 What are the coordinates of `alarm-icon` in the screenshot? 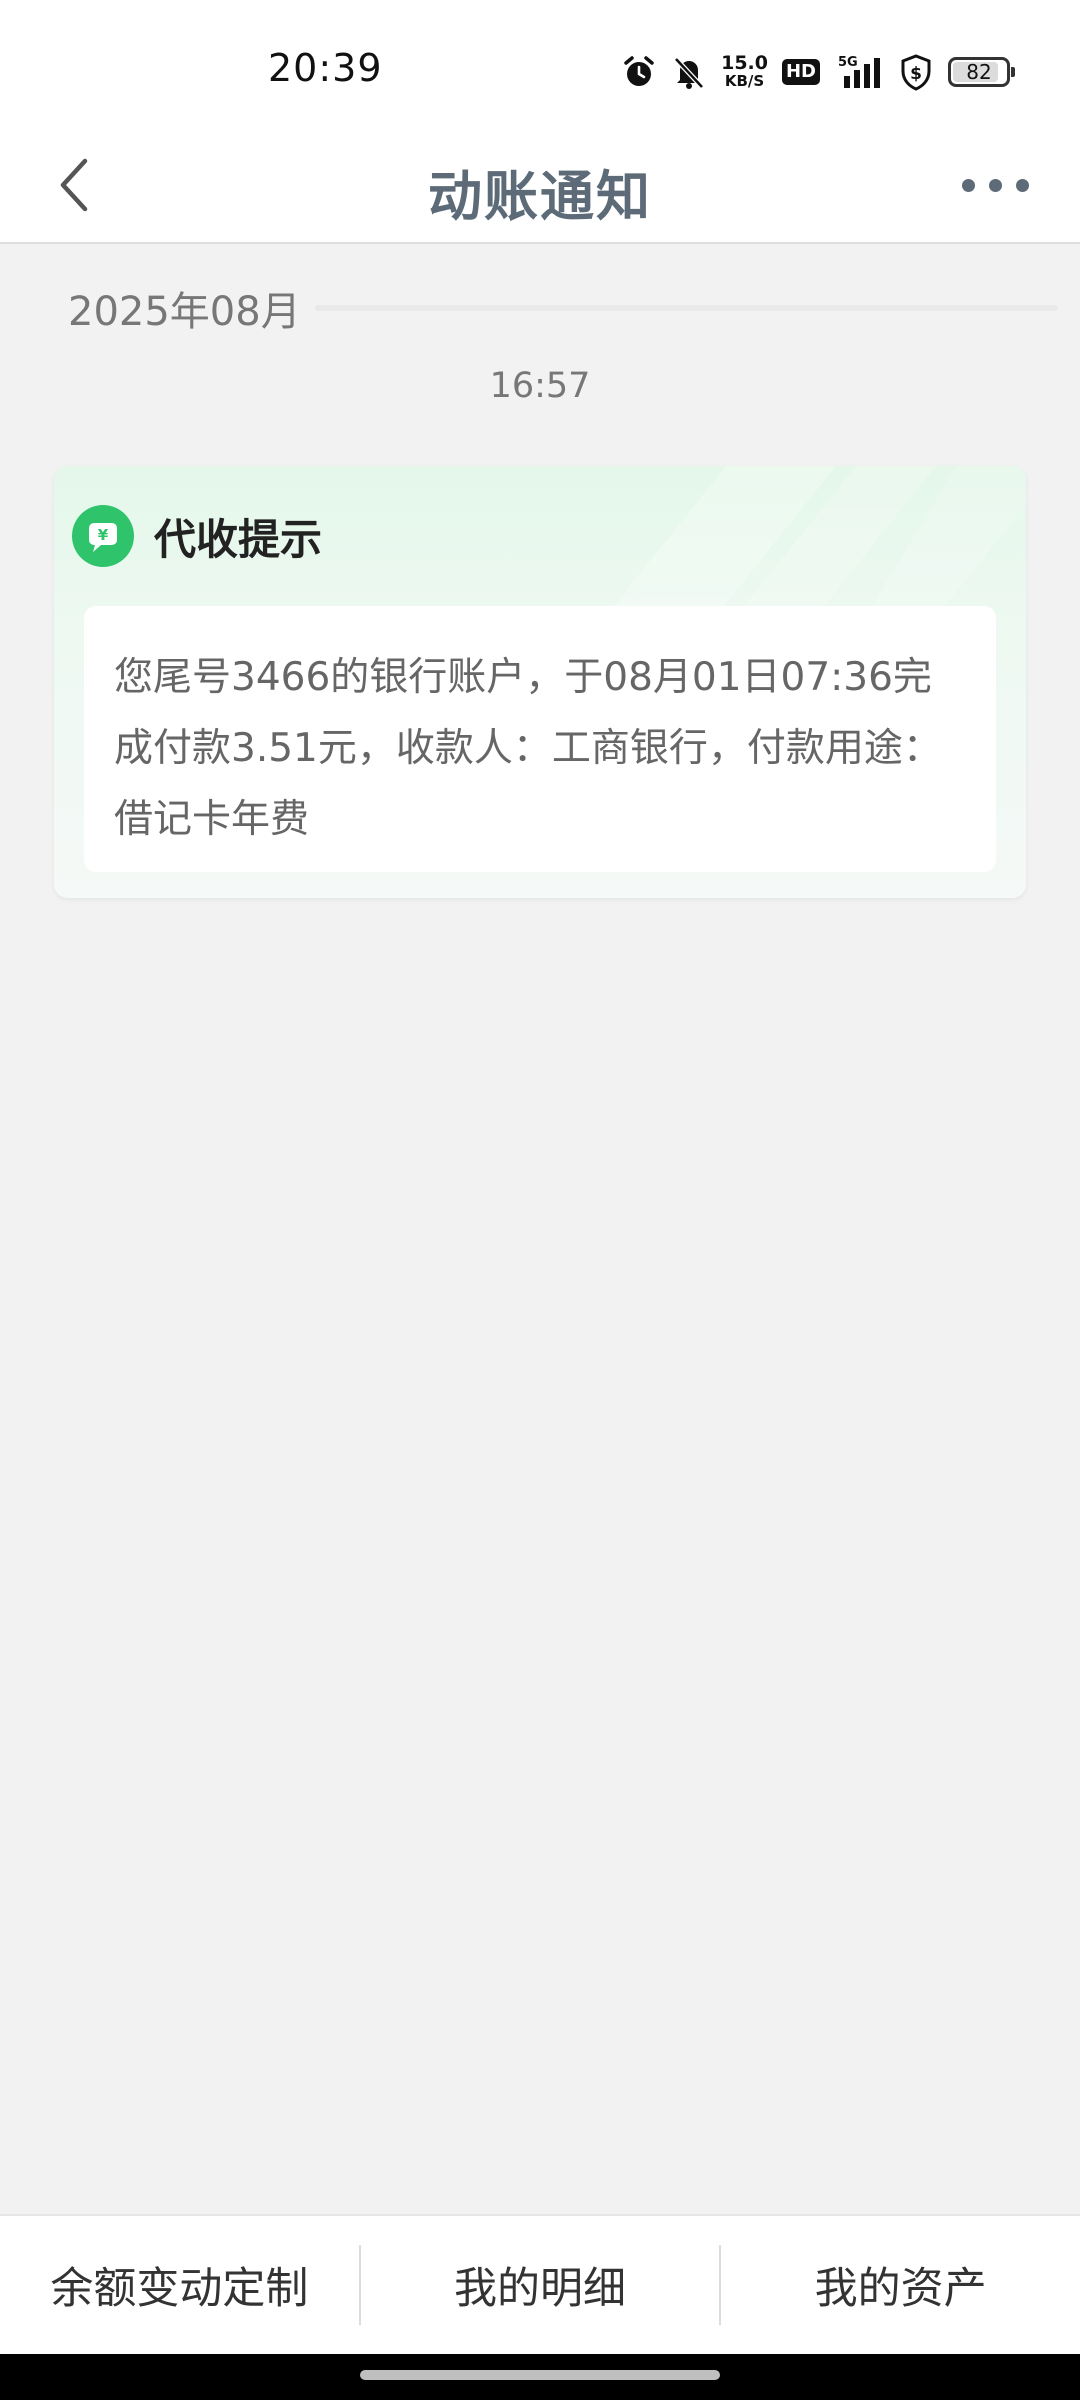 It's located at (639, 72).